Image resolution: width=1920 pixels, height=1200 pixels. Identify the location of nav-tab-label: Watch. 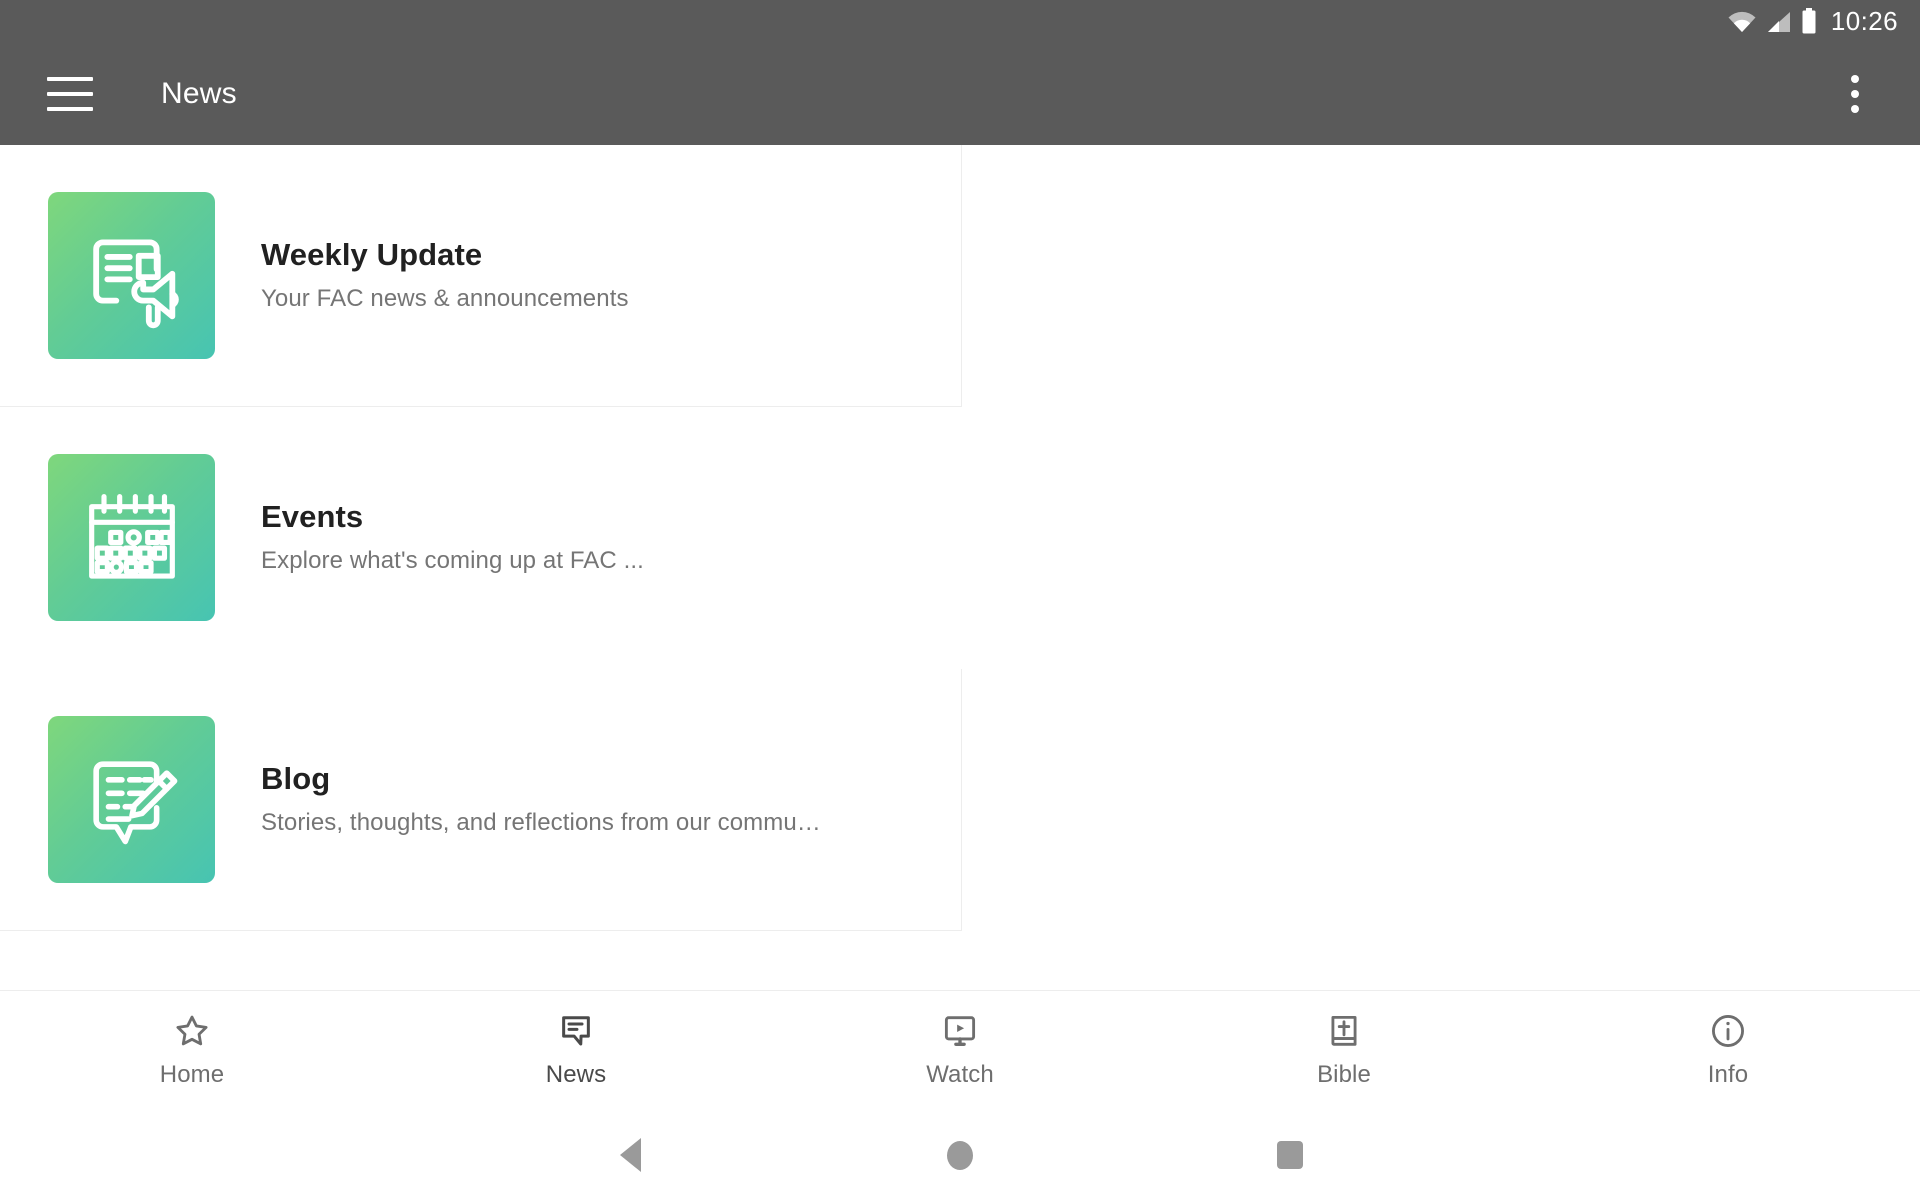
(960, 1074).